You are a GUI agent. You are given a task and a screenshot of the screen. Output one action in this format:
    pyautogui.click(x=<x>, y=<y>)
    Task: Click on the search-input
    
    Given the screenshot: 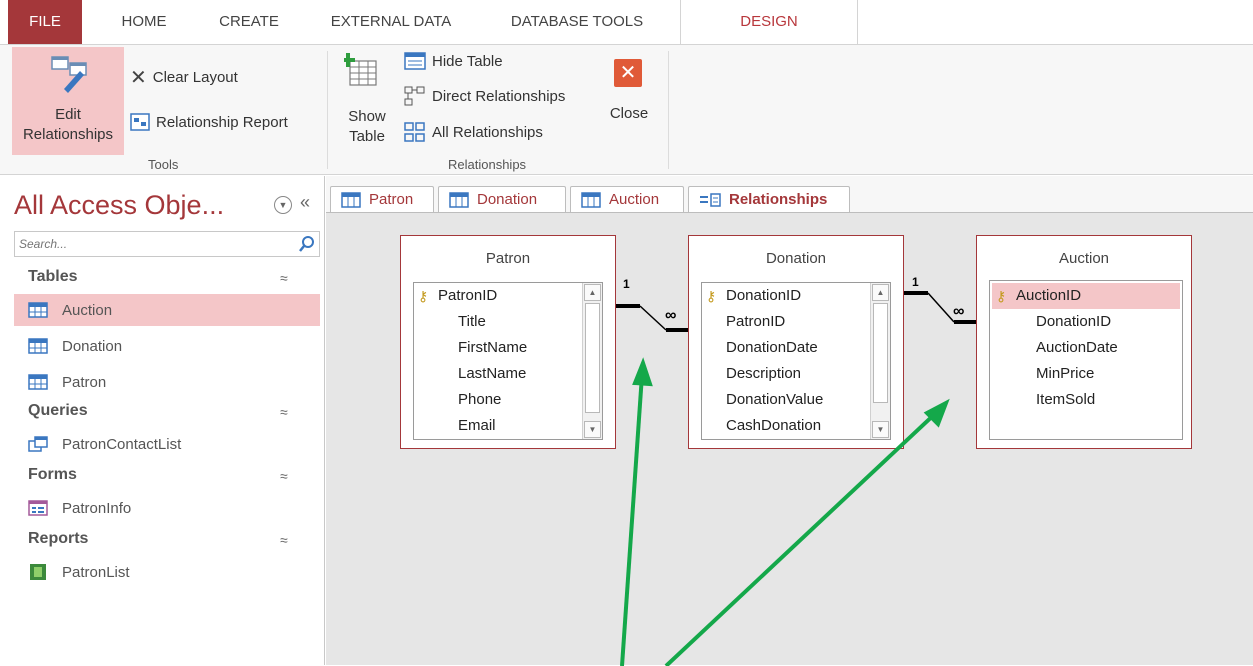 What is the action you would take?
    pyautogui.click(x=150, y=244)
    